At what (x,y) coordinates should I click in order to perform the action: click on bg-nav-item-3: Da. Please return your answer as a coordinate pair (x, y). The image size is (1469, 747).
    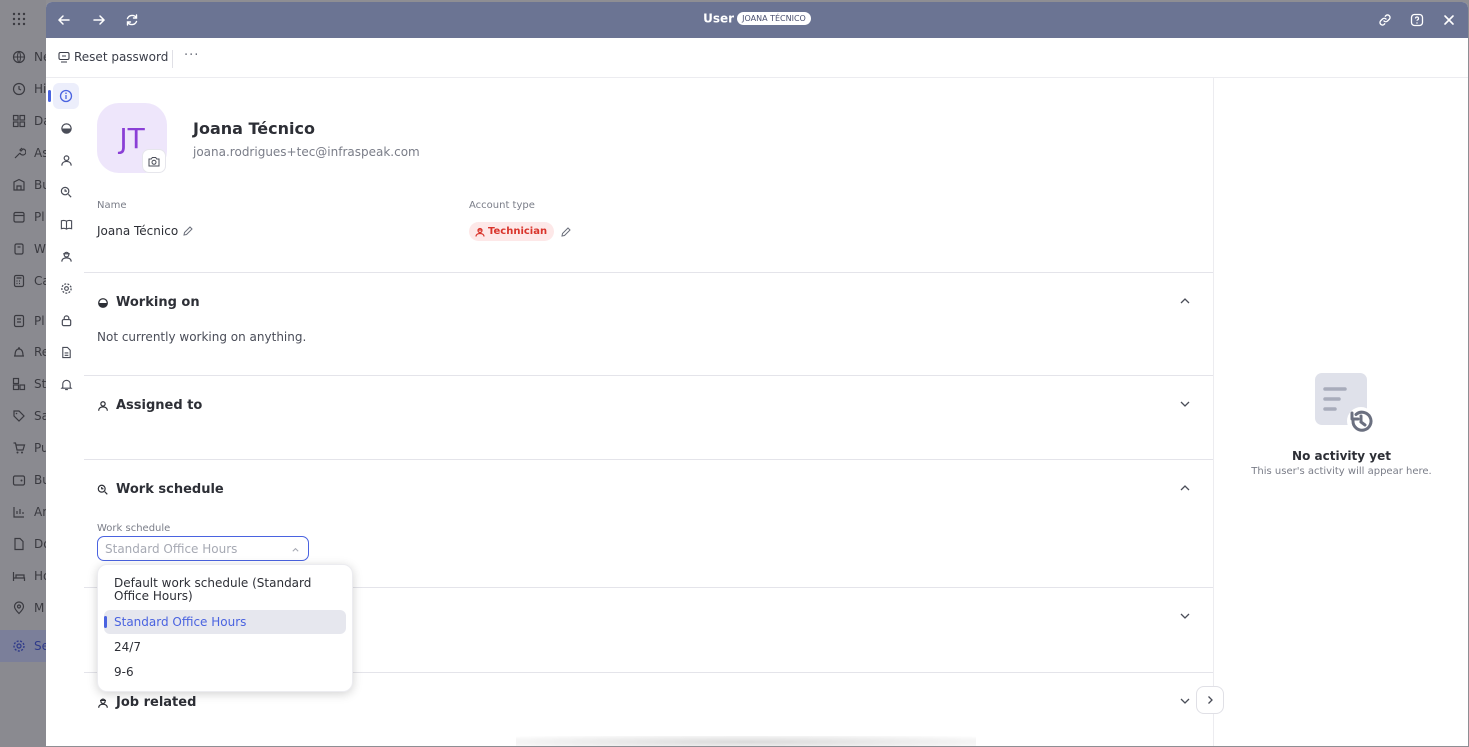
    Looking at the image, I should click on (23, 121).